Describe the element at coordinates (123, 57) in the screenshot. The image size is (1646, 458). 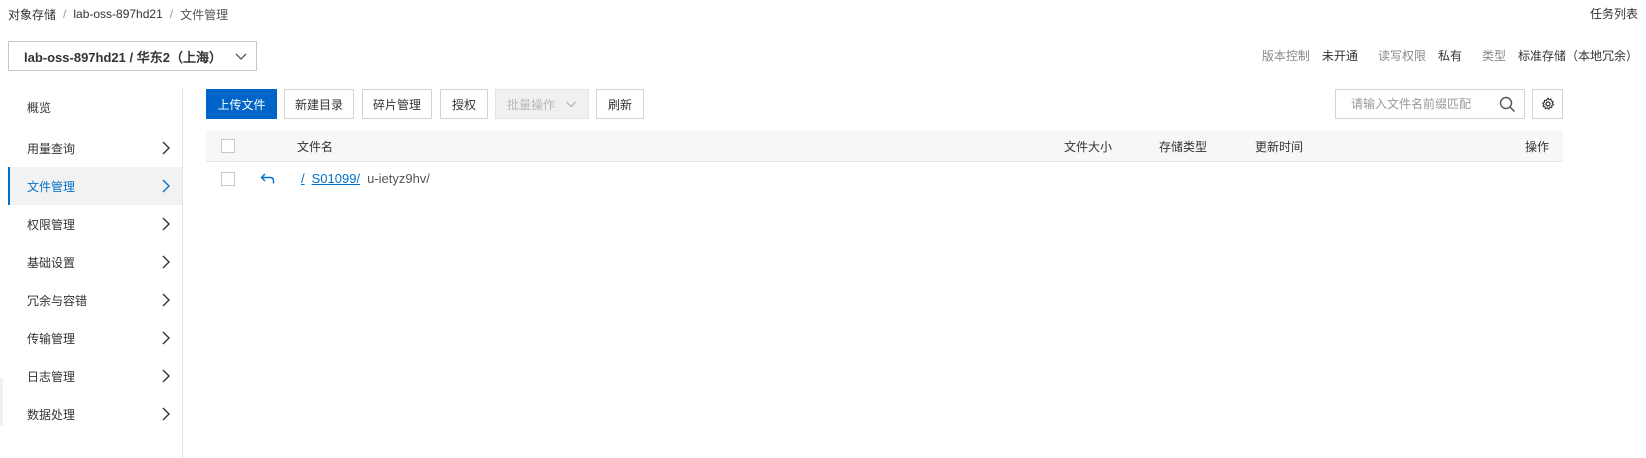
I see `bucket-selector-label: lab-oss-897hd21 / 华东2（上海）` at that location.